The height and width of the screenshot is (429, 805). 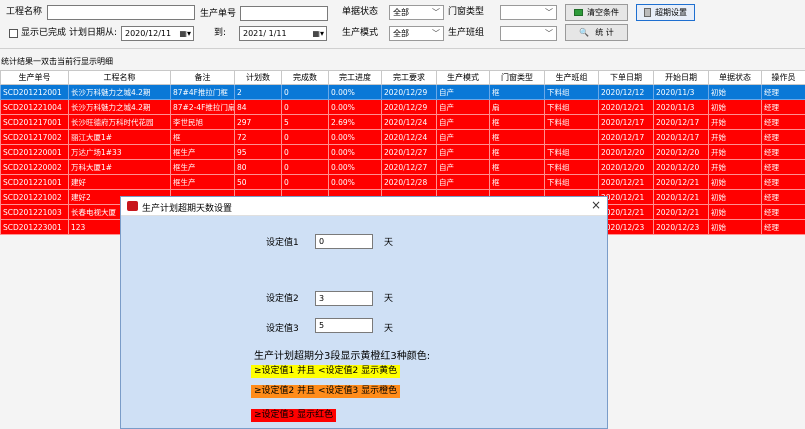 What do you see at coordinates (121, 12) in the screenshot?
I see `project-name-input` at bounding box center [121, 12].